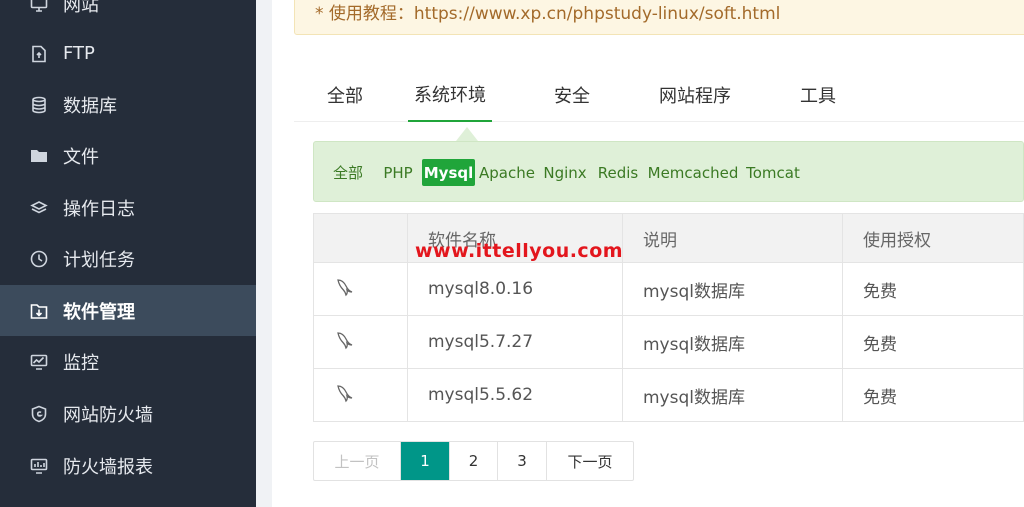  I want to click on sidebar-item-website: 网站, so click(128, 14).